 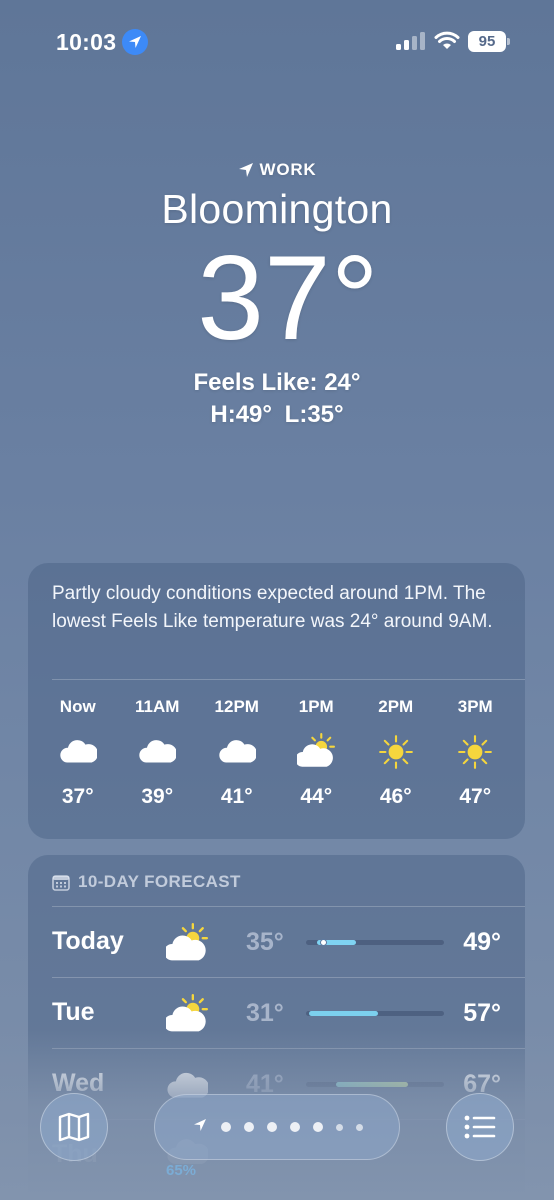 I want to click on city-name: Bloomington, so click(x=277, y=209).